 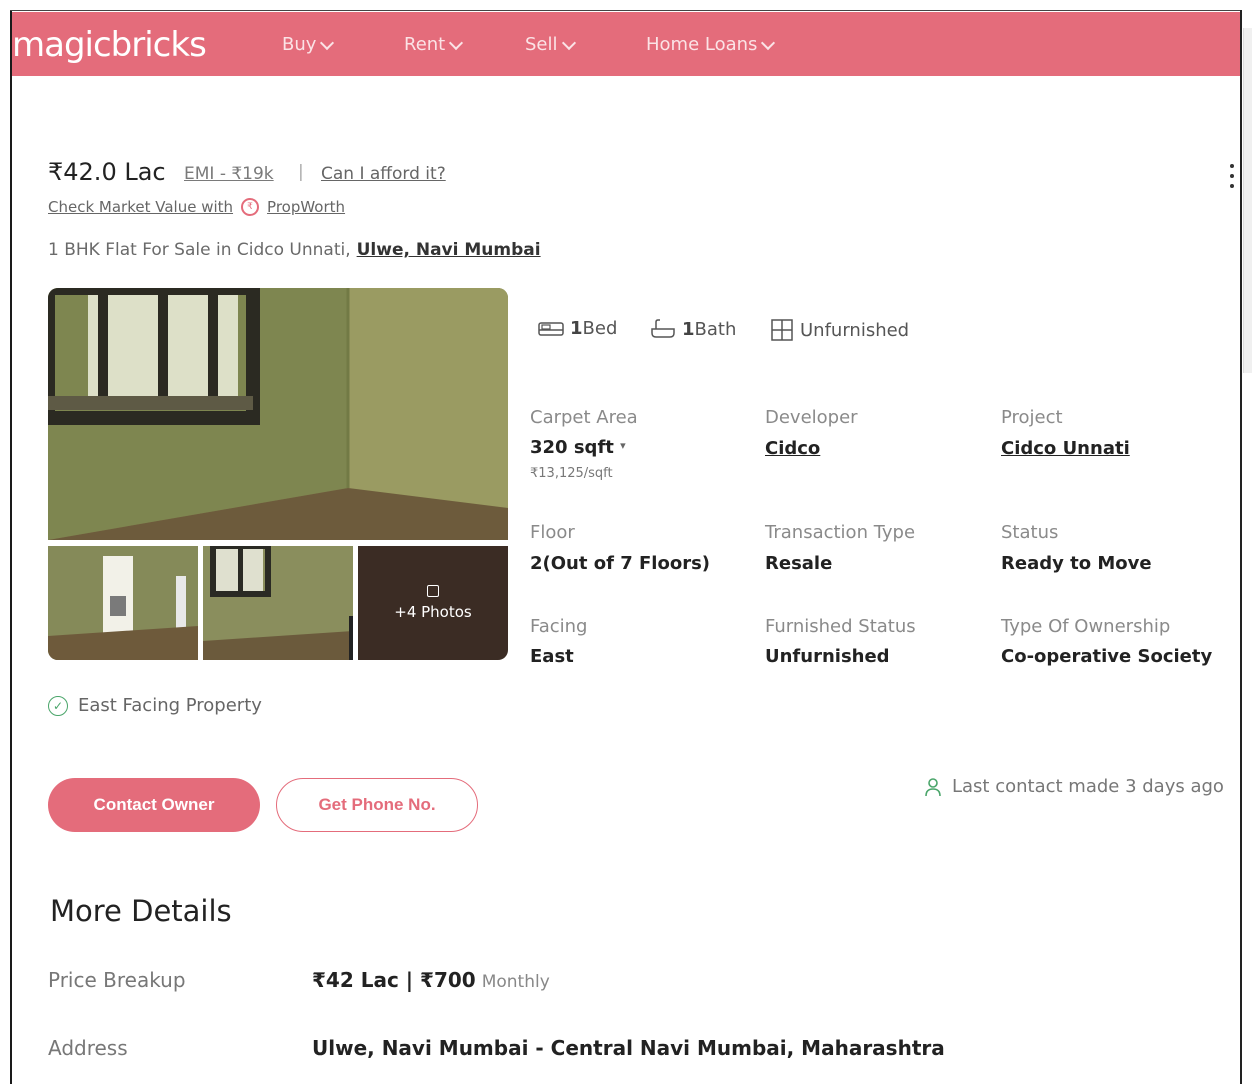 I want to click on main-photo, so click(x=278, y=414).